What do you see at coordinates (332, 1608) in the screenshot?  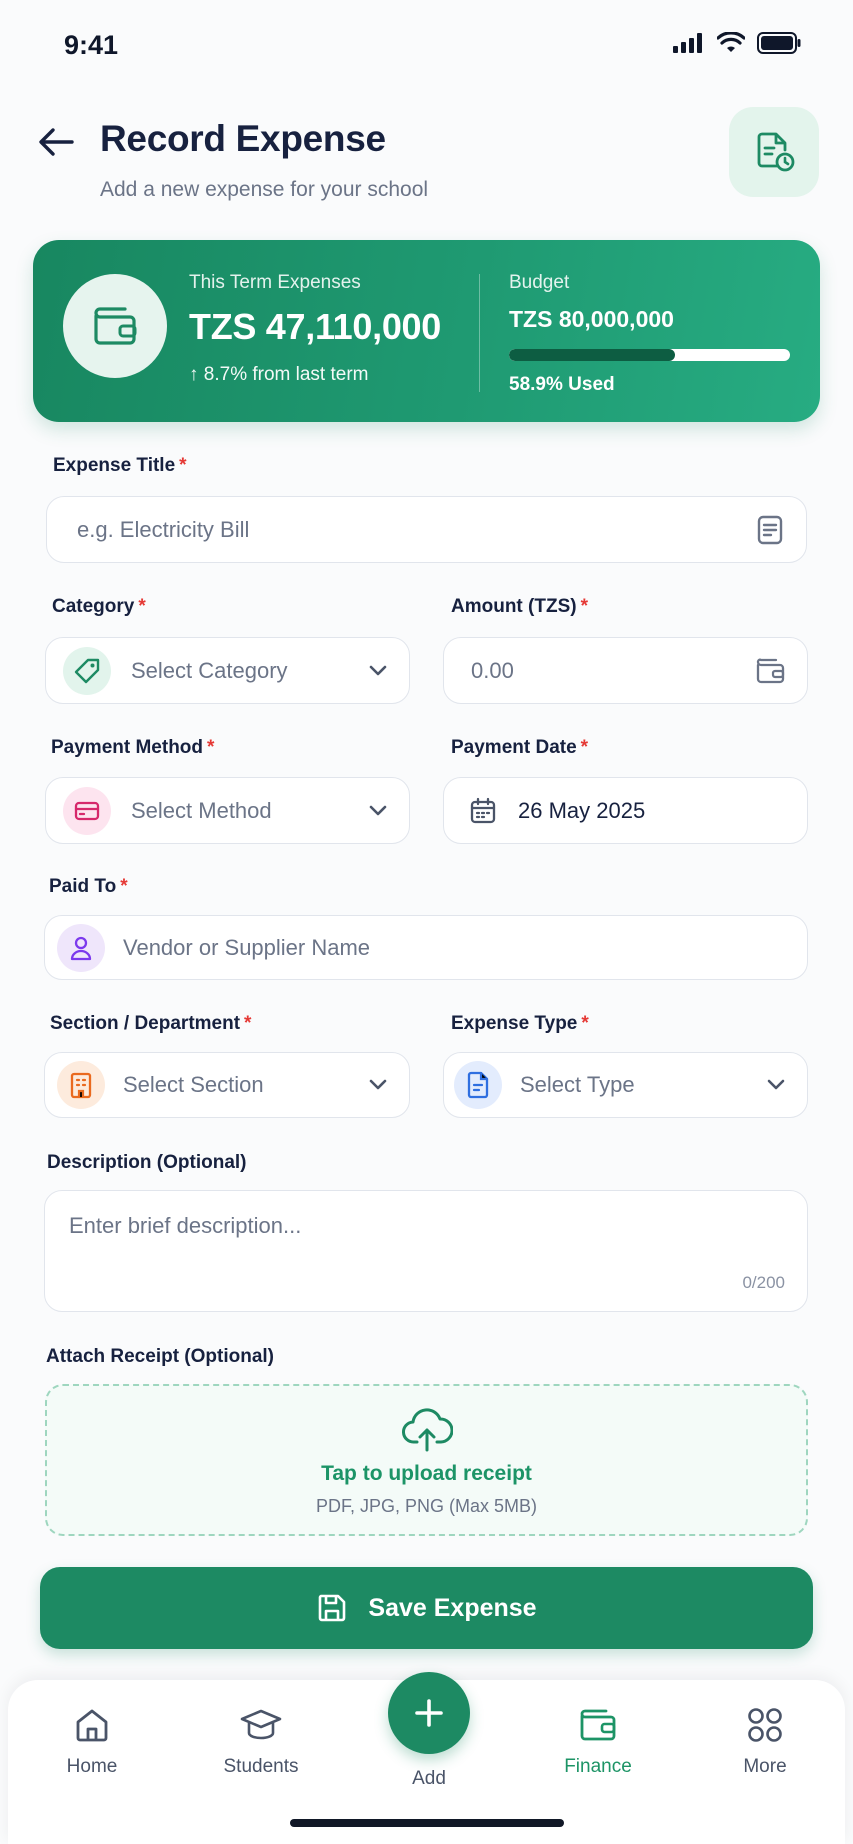 I see `save-icon` at bounding box center [332, 1608].